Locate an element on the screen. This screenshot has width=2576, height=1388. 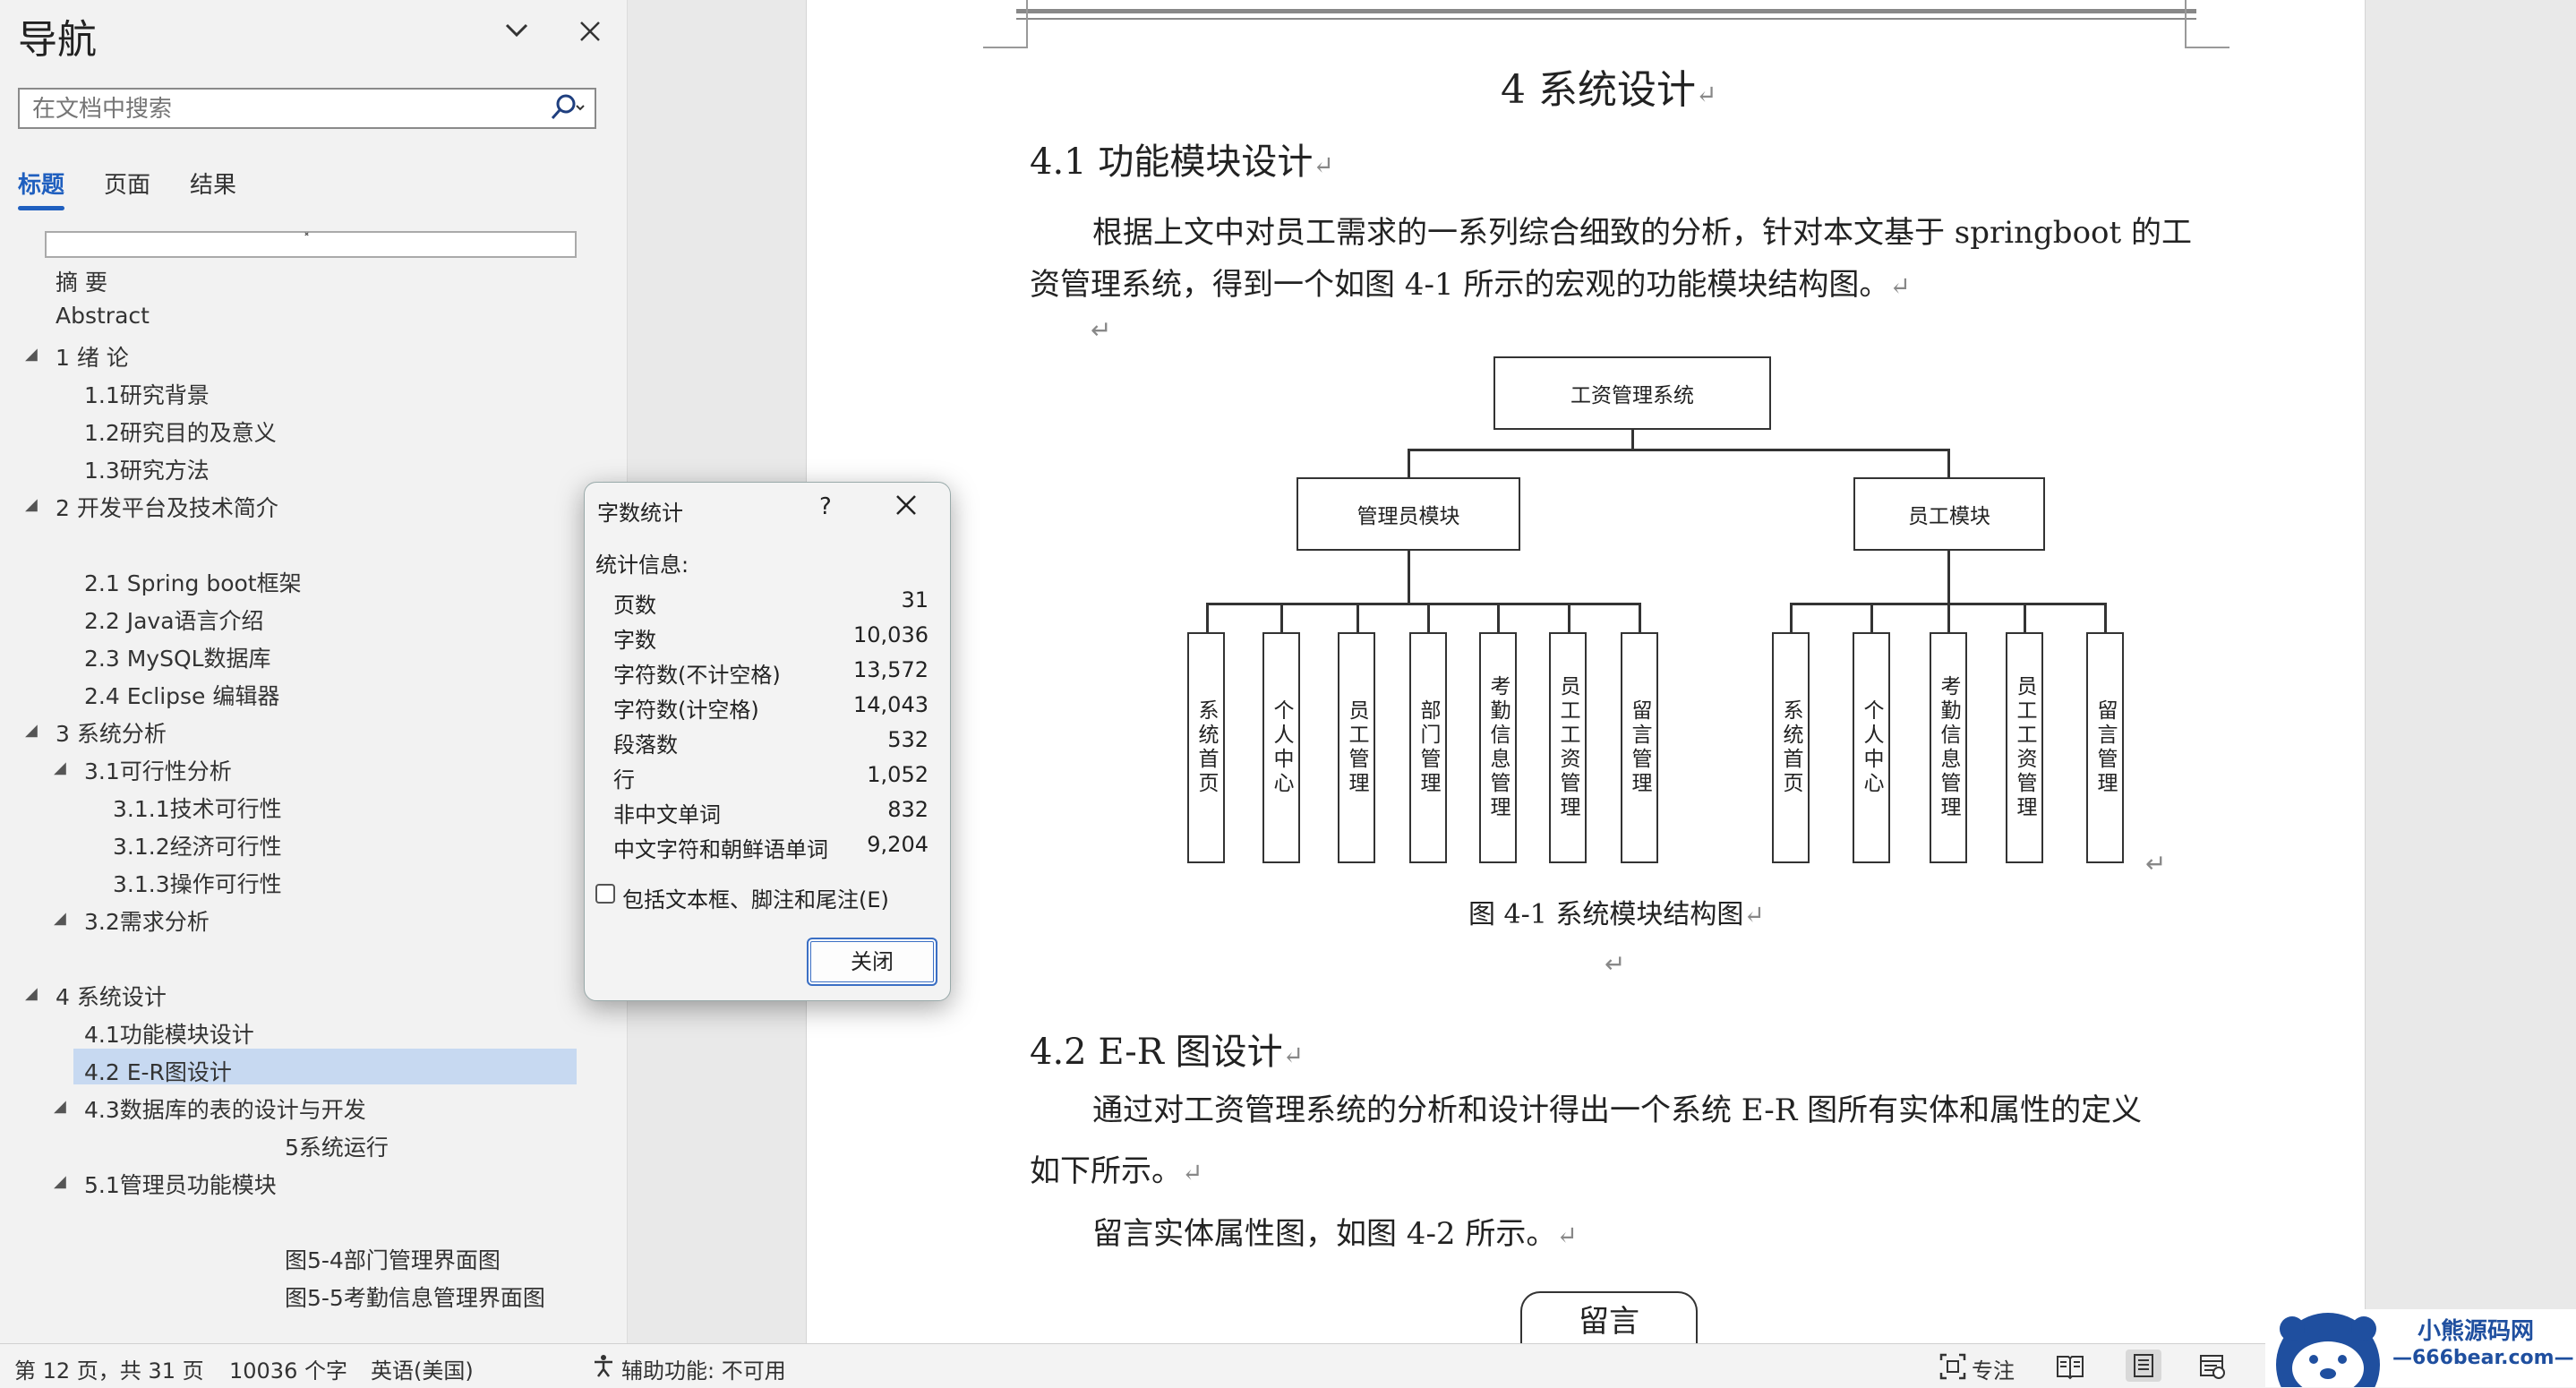
nav-item: 3.1.2经济可行性 is located at coordinates (197, 845).